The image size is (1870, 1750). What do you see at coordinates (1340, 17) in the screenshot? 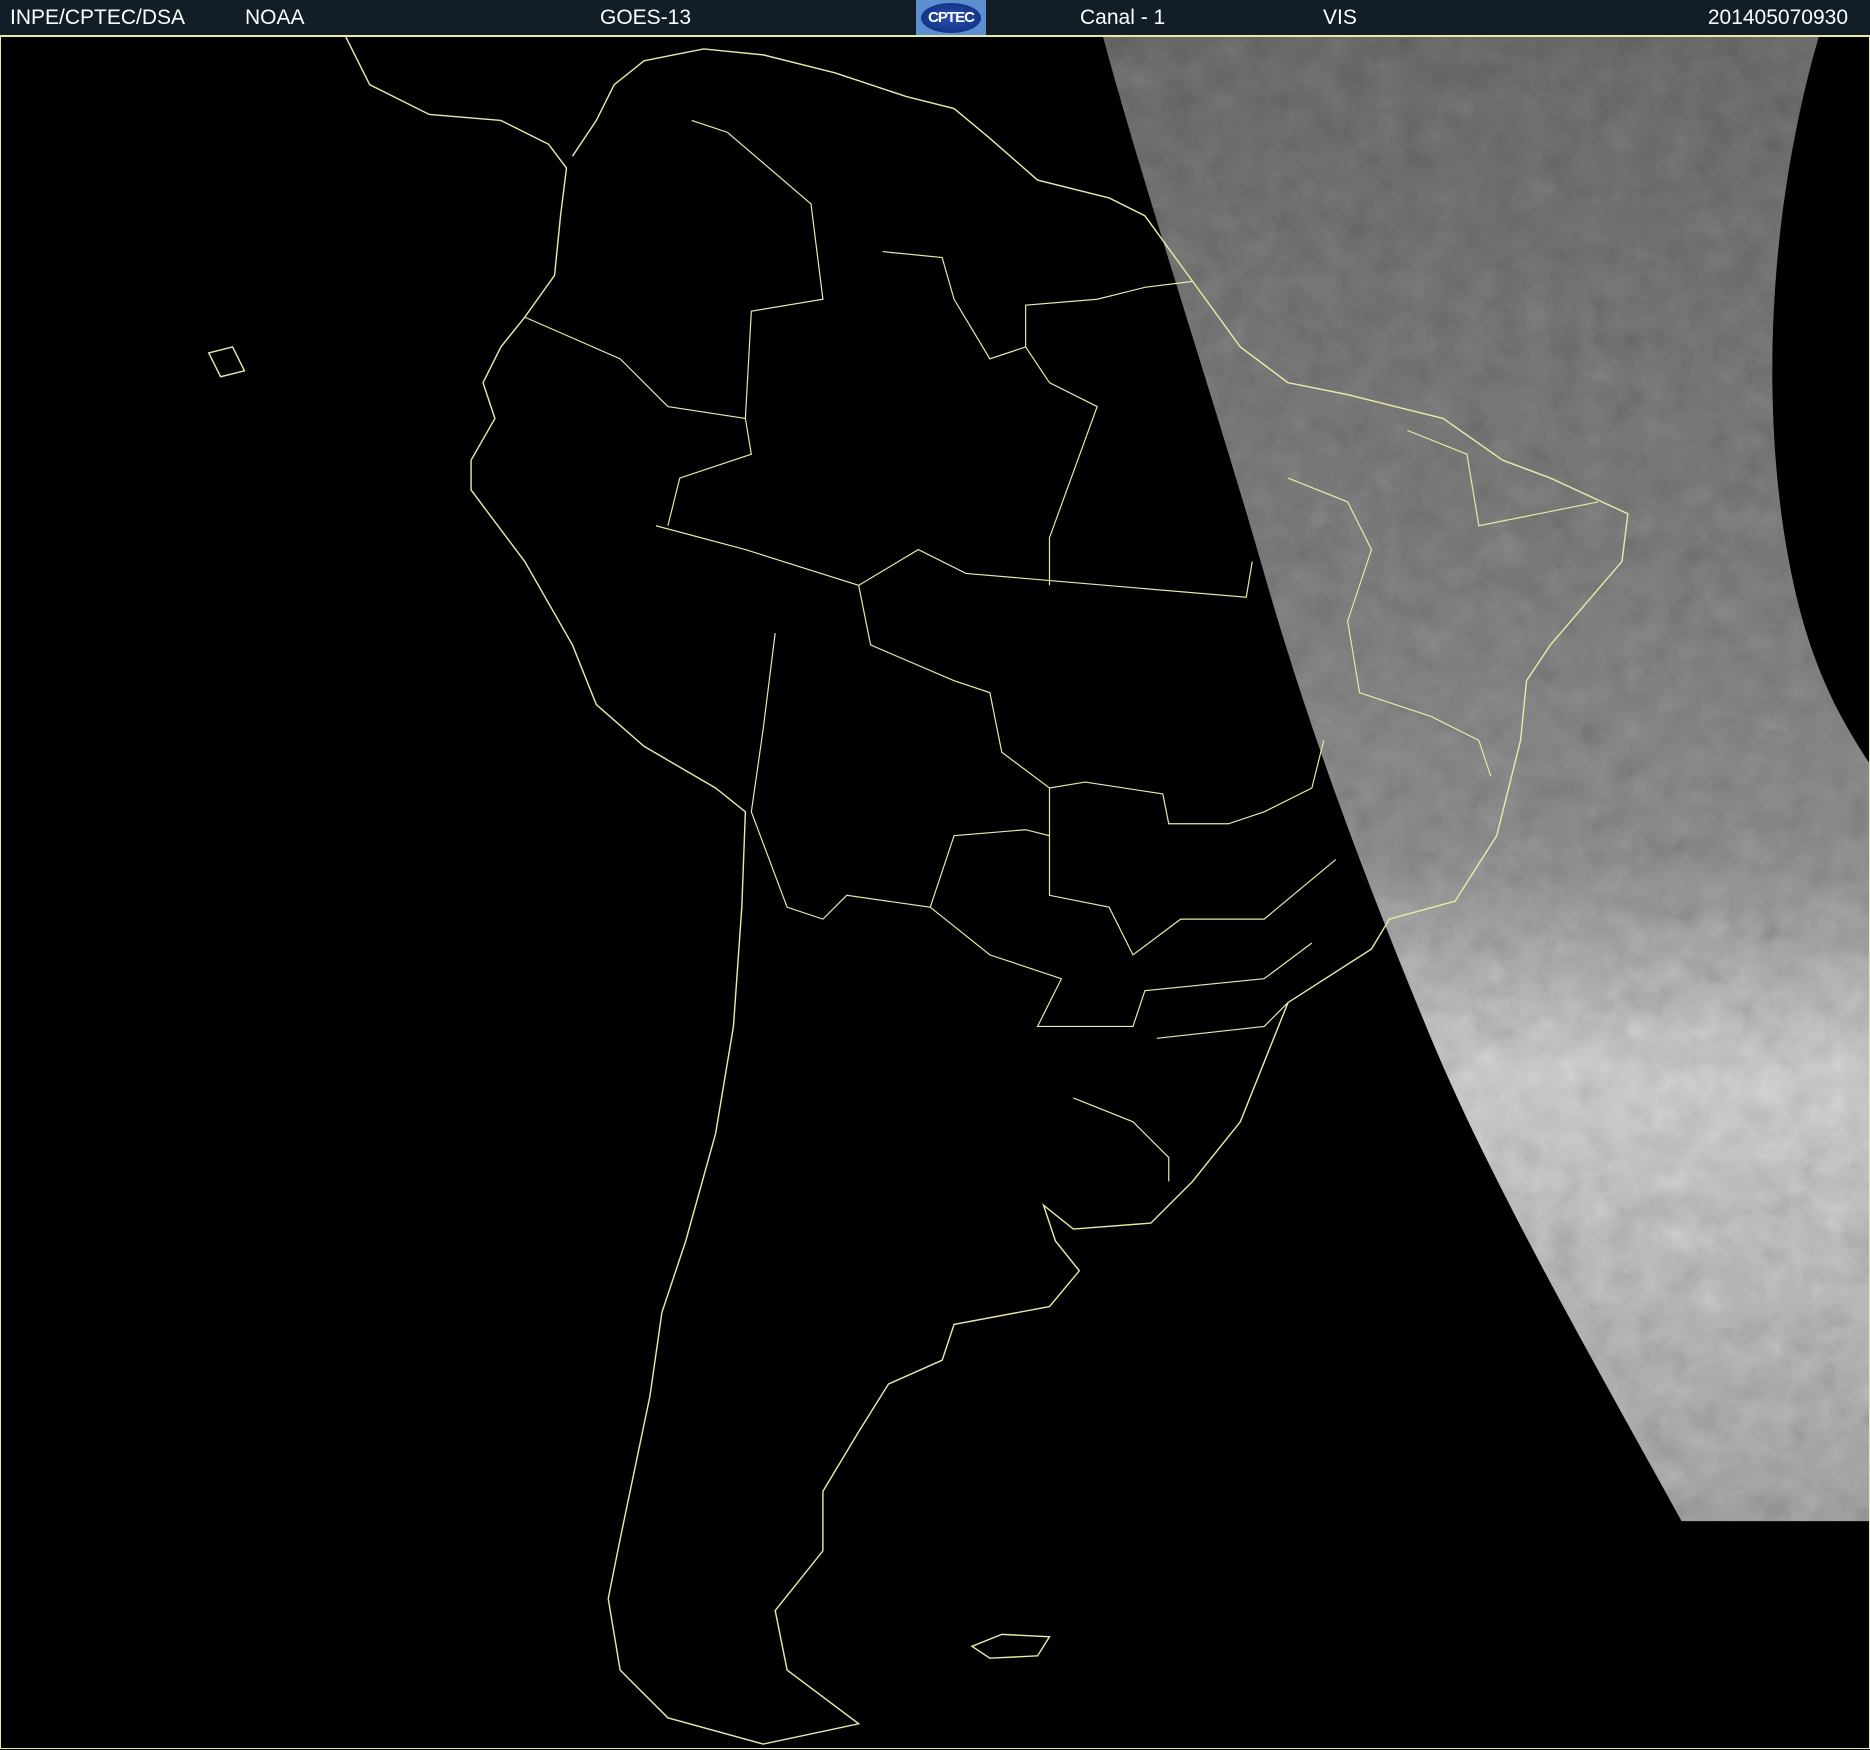
I see `band-label: VIS` at bounding box center [1340, 17].